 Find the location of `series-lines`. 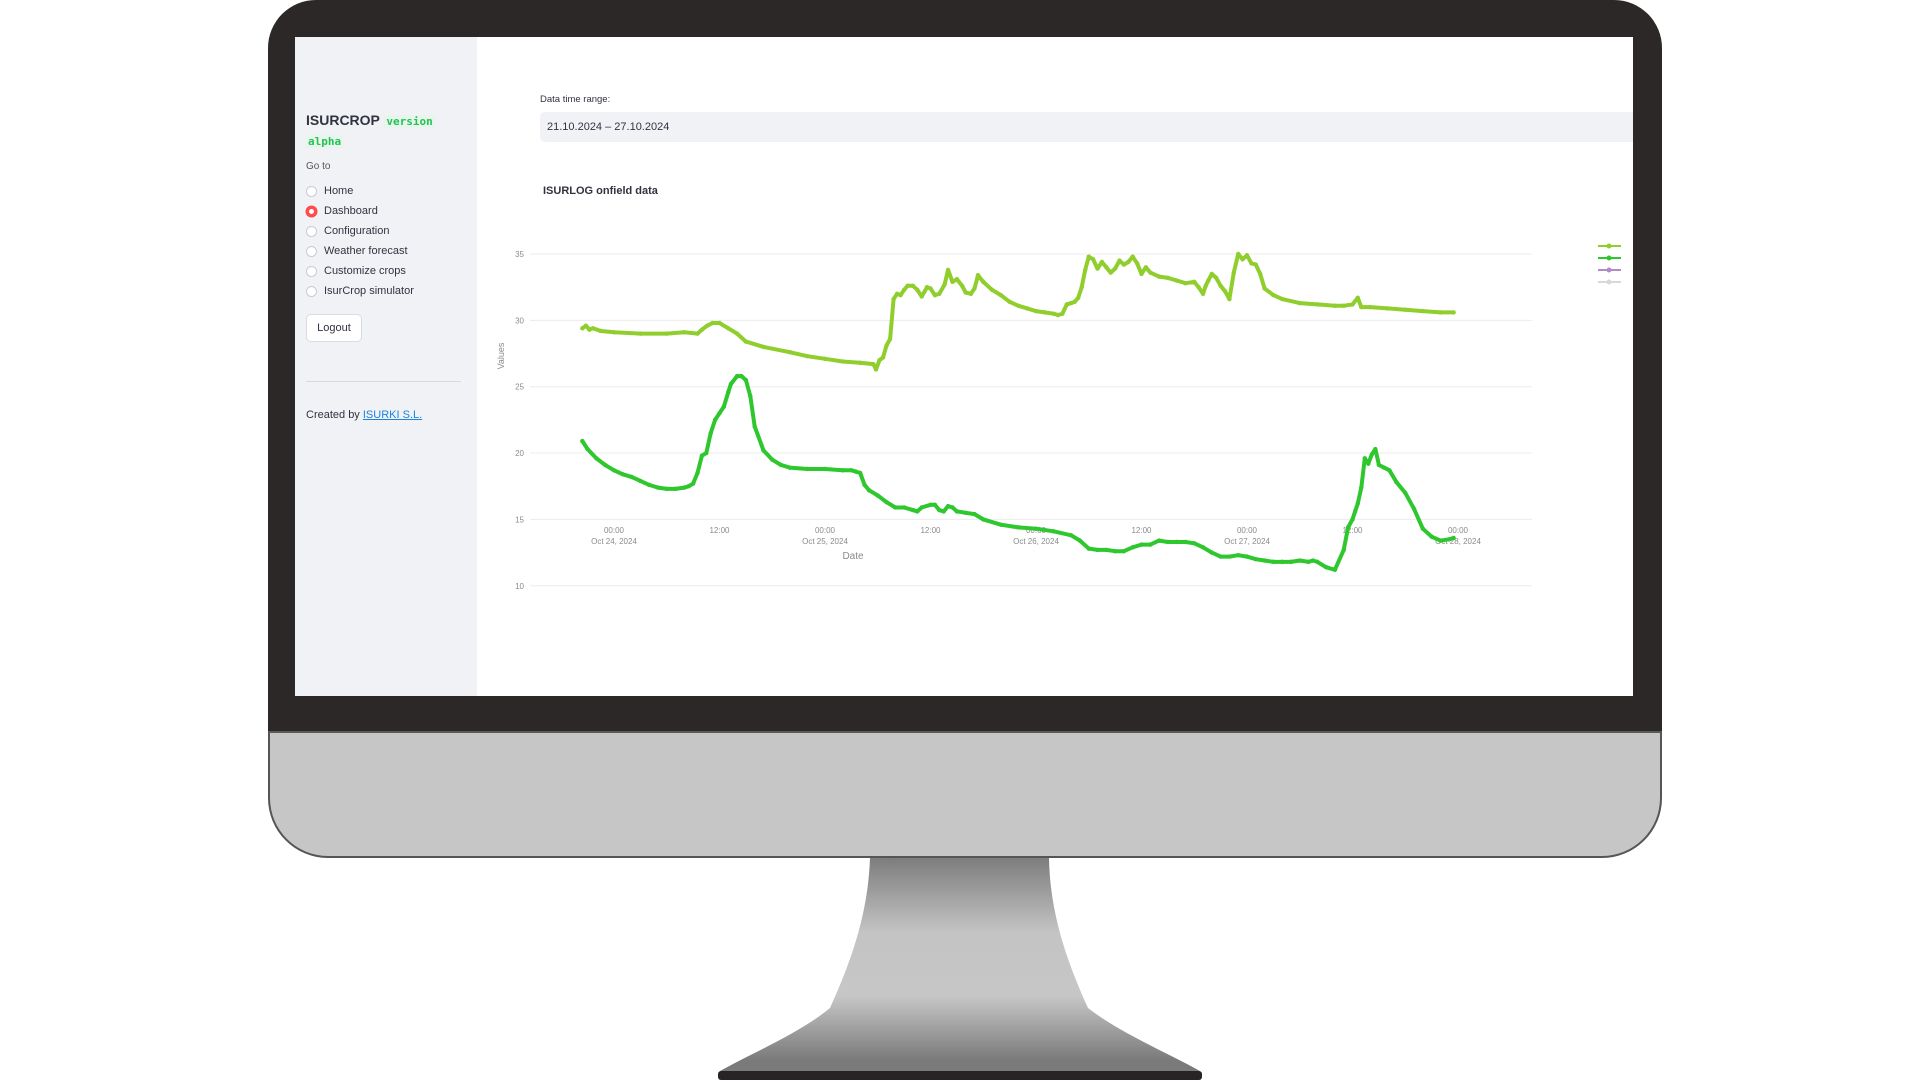

series-lines is located at coordinates (1018, 412).